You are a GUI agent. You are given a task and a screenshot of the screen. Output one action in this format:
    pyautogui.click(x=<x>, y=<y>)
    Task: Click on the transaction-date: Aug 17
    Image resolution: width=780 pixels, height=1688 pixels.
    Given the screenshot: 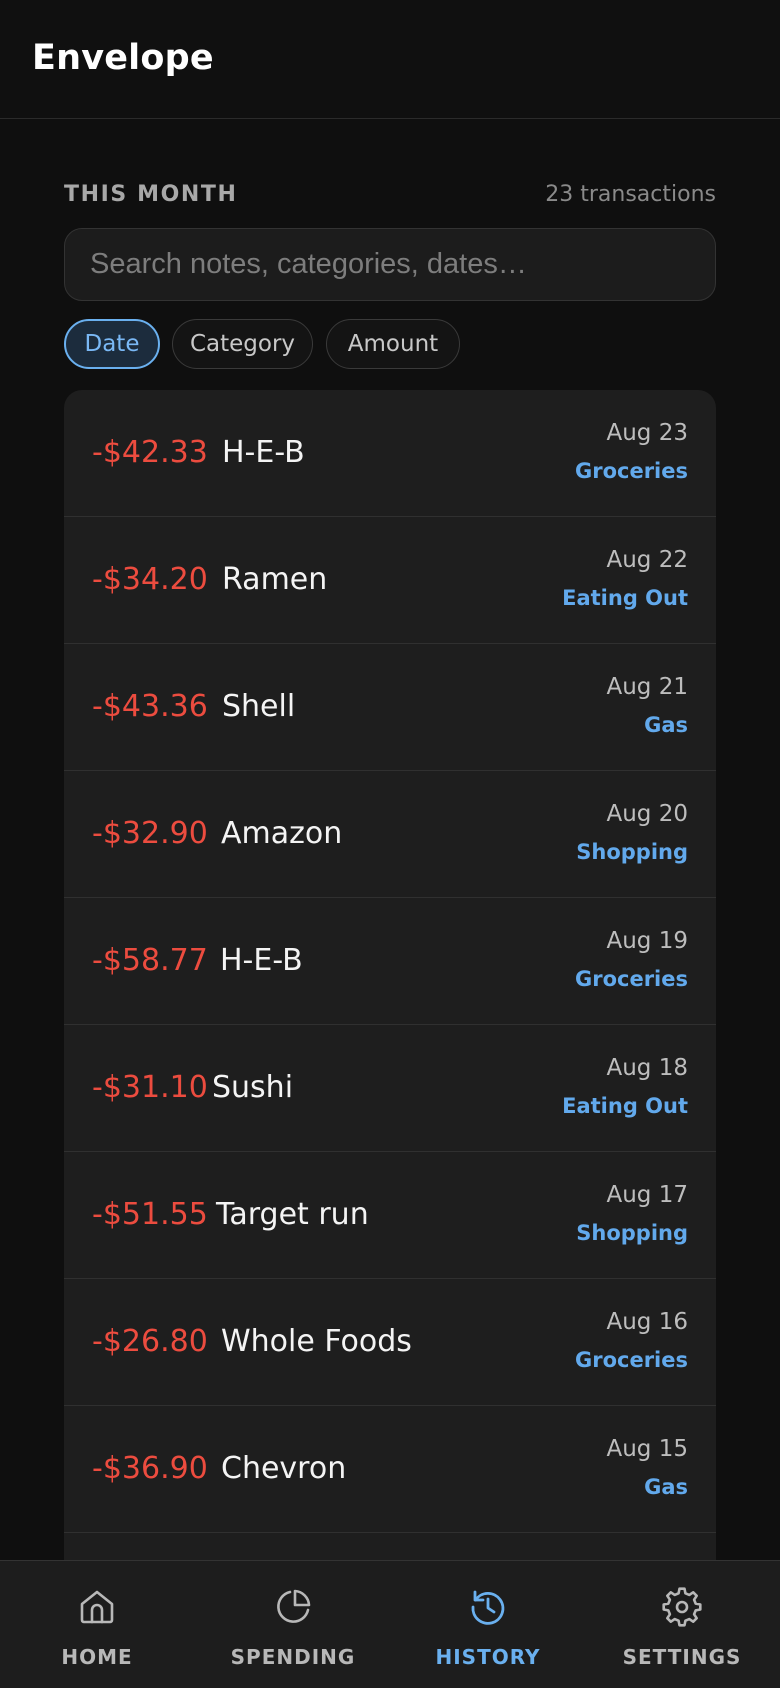 What is the action you would take?
    pyautogui.click(x=647, y=1195)
    